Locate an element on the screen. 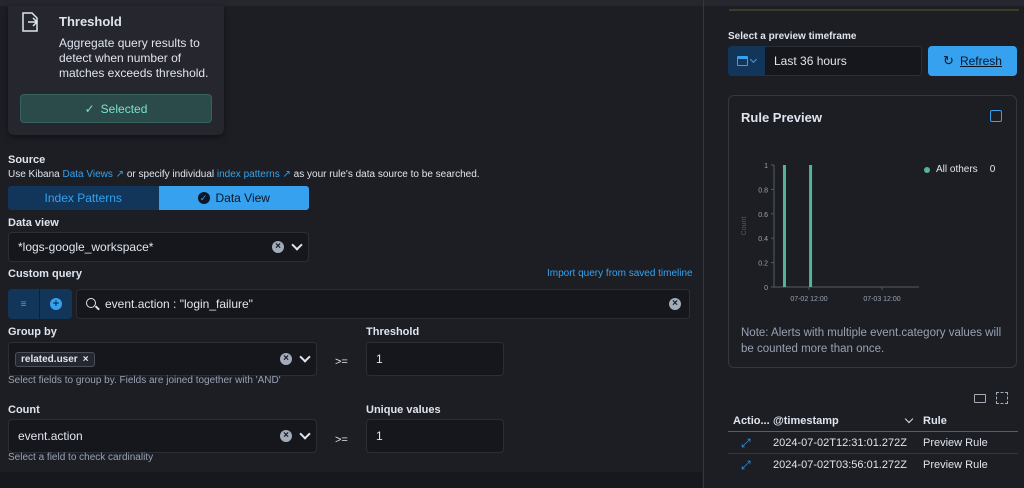 This screenshot has width=1024, height=488. unique-values-label: Unique values is located at coordinates (403, 410).